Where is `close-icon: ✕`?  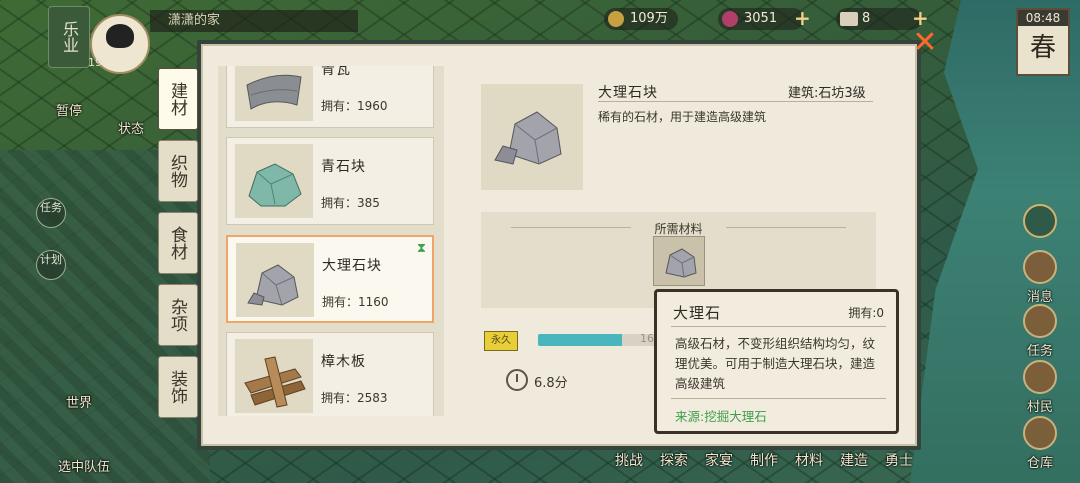 close-icon: ✕ is located at coordinates (925, 42).